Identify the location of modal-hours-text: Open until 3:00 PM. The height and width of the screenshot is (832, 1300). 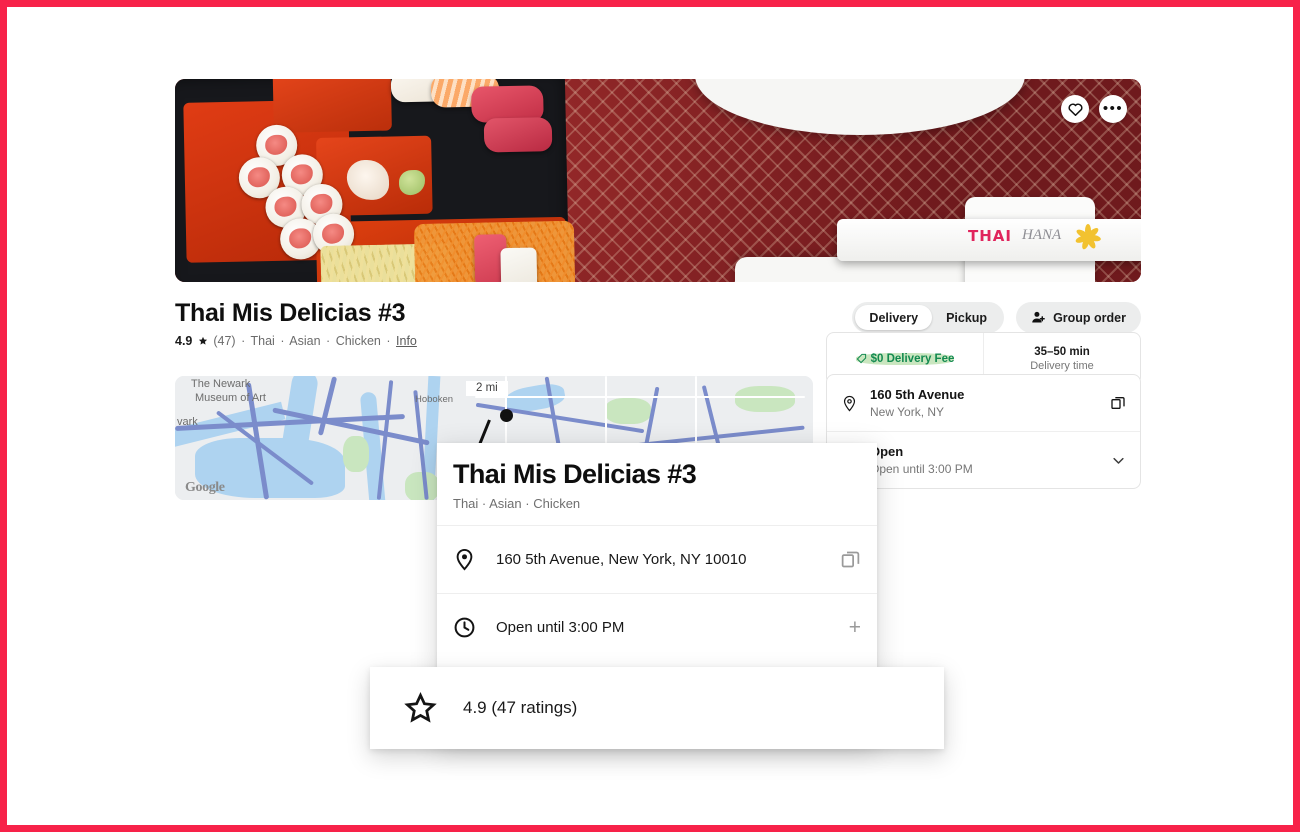
(560, 627).